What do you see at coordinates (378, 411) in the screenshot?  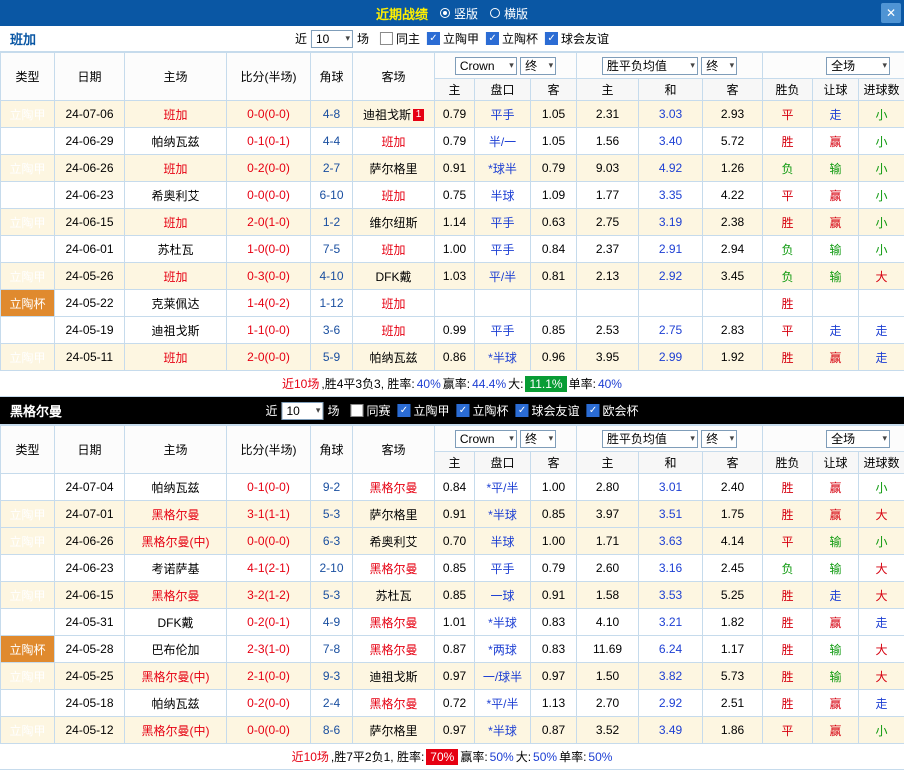 I see `checkbox-label: 同赛` at bounding box center [378, 411].